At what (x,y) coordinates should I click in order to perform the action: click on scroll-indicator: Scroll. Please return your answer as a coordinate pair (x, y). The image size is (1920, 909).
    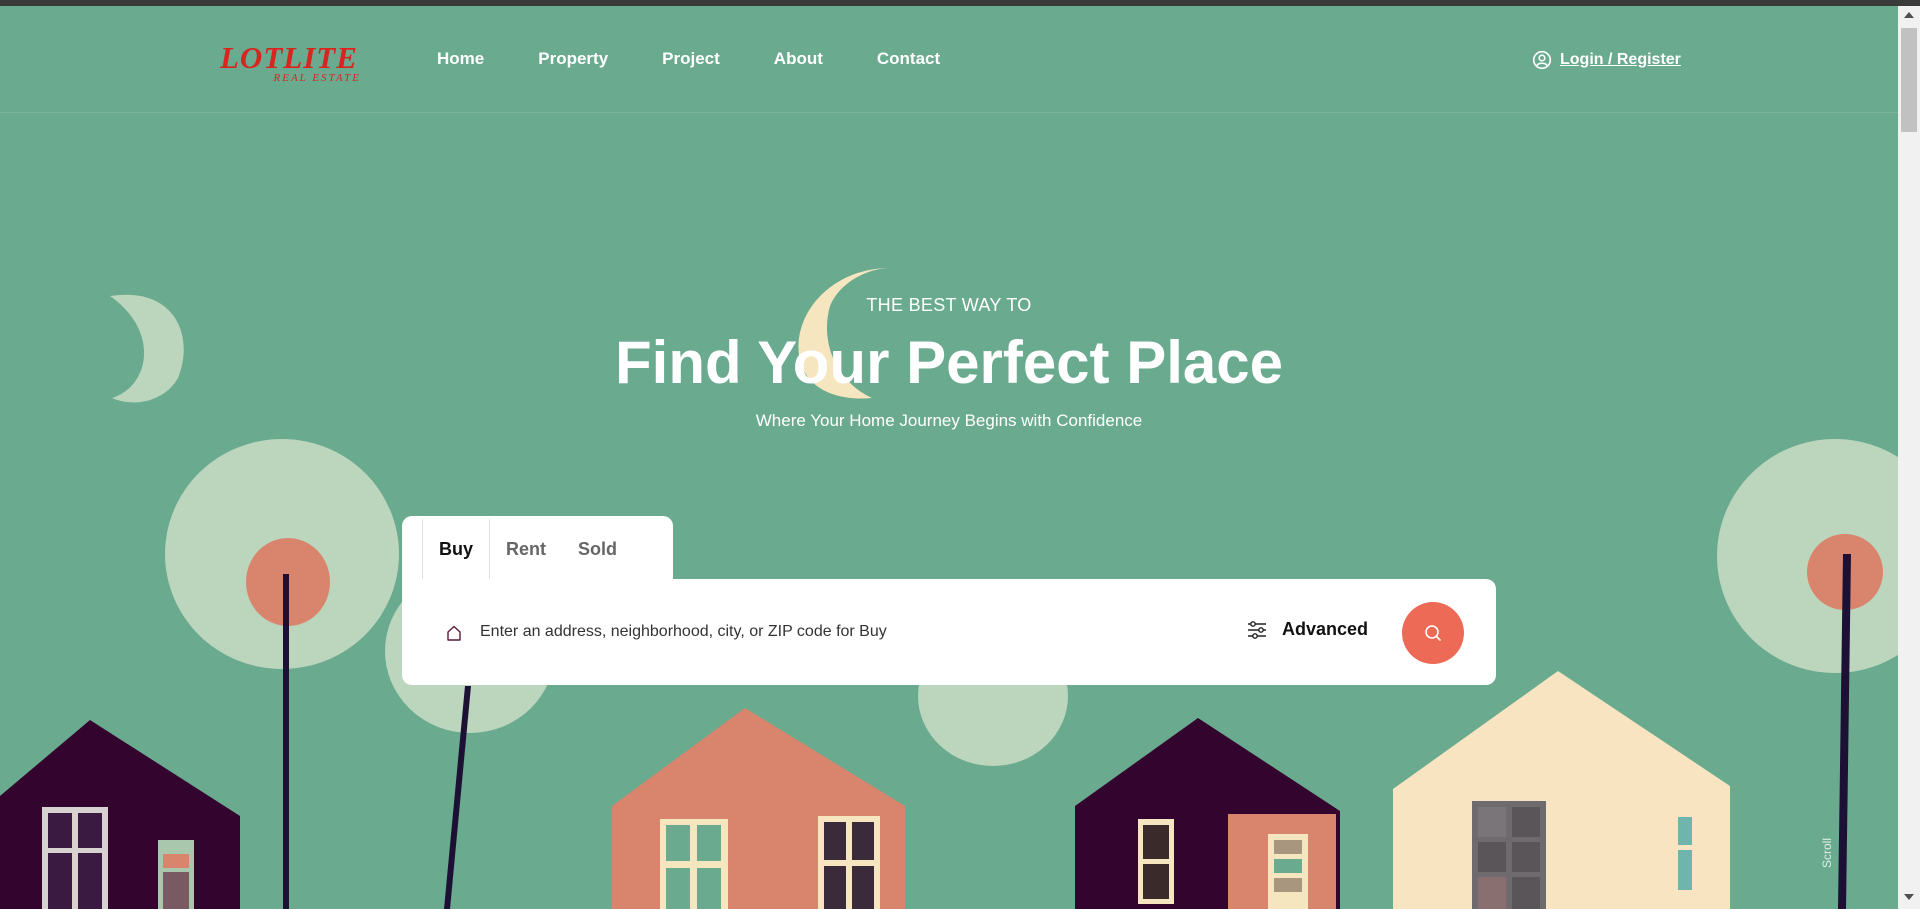
    Looking at the image, I should click on (1827, 853).